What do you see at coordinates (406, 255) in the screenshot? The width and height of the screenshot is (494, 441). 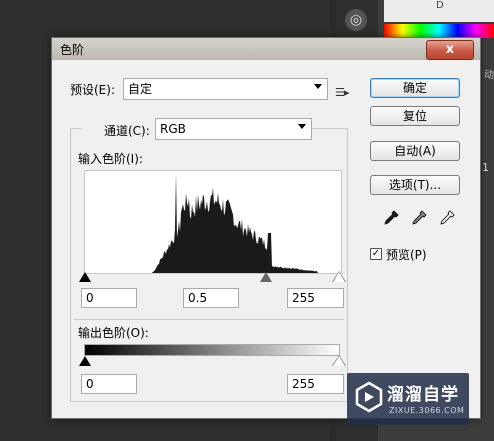 I see `preview-label: 预览(P)` at bounding box center [406, 255].